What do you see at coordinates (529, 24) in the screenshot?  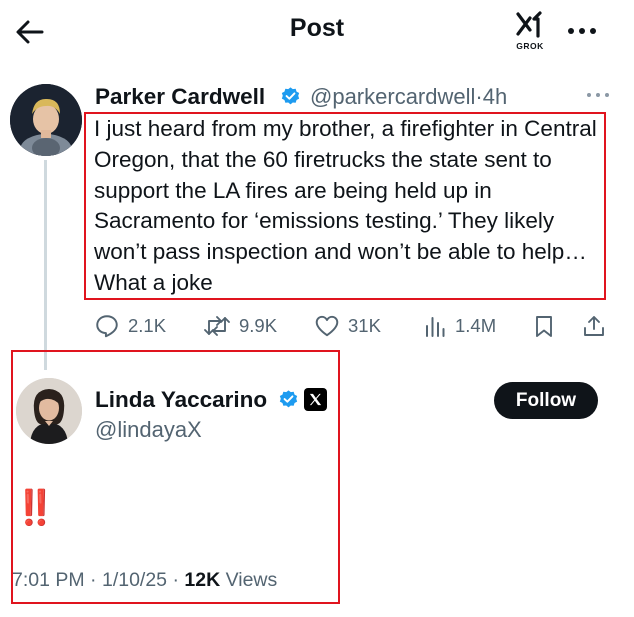 I see `grok-logo-icon` at bounding box center [529, 24].